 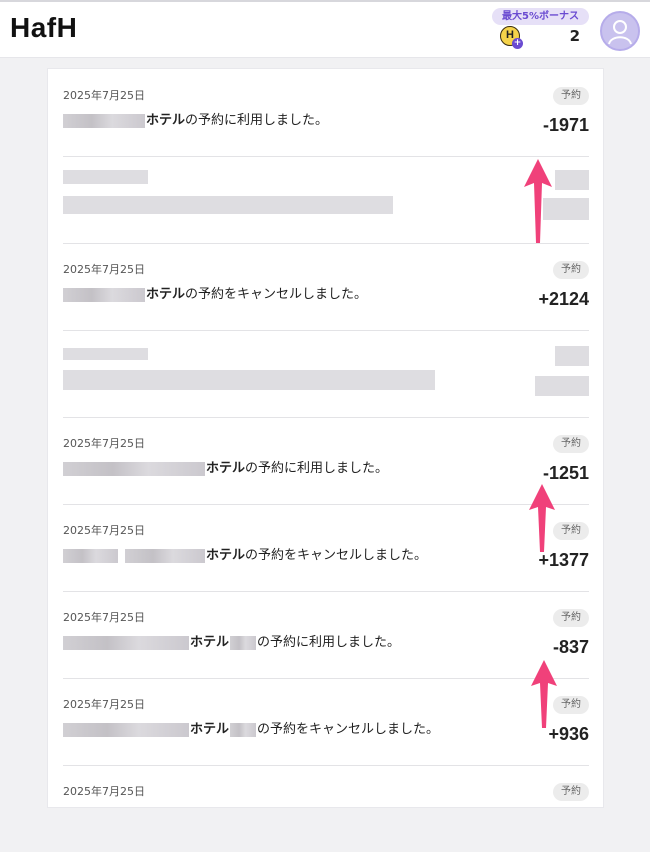 What do you see at coordinates (326, 808) in the screenshot?
I see `transaction-row: 2025年7月25日 予約` at bounding box center [326, 808].